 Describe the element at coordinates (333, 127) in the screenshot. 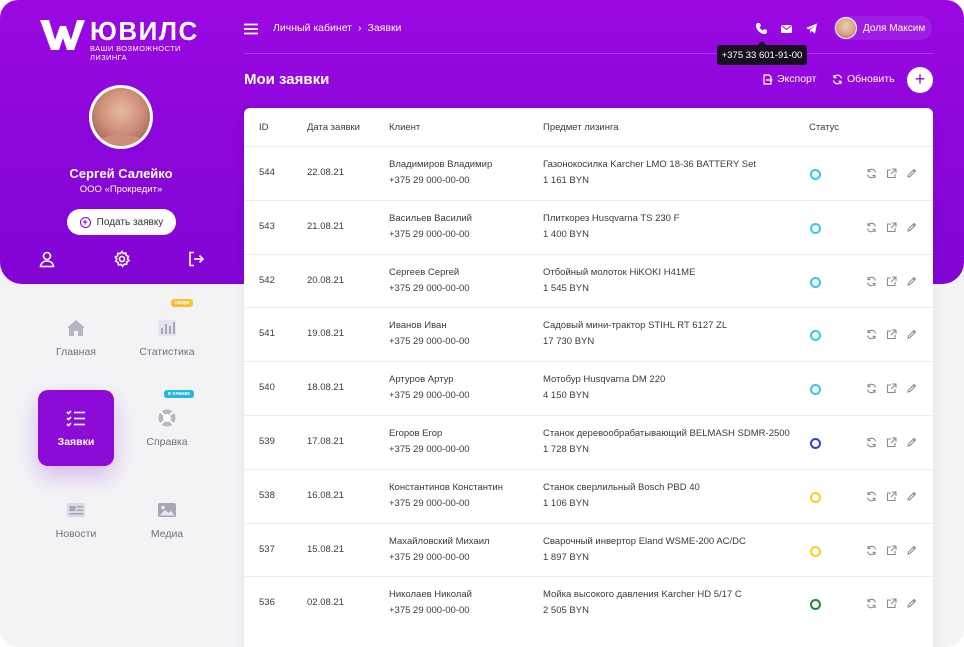

I see `column-date: Дата заявки` at that location.